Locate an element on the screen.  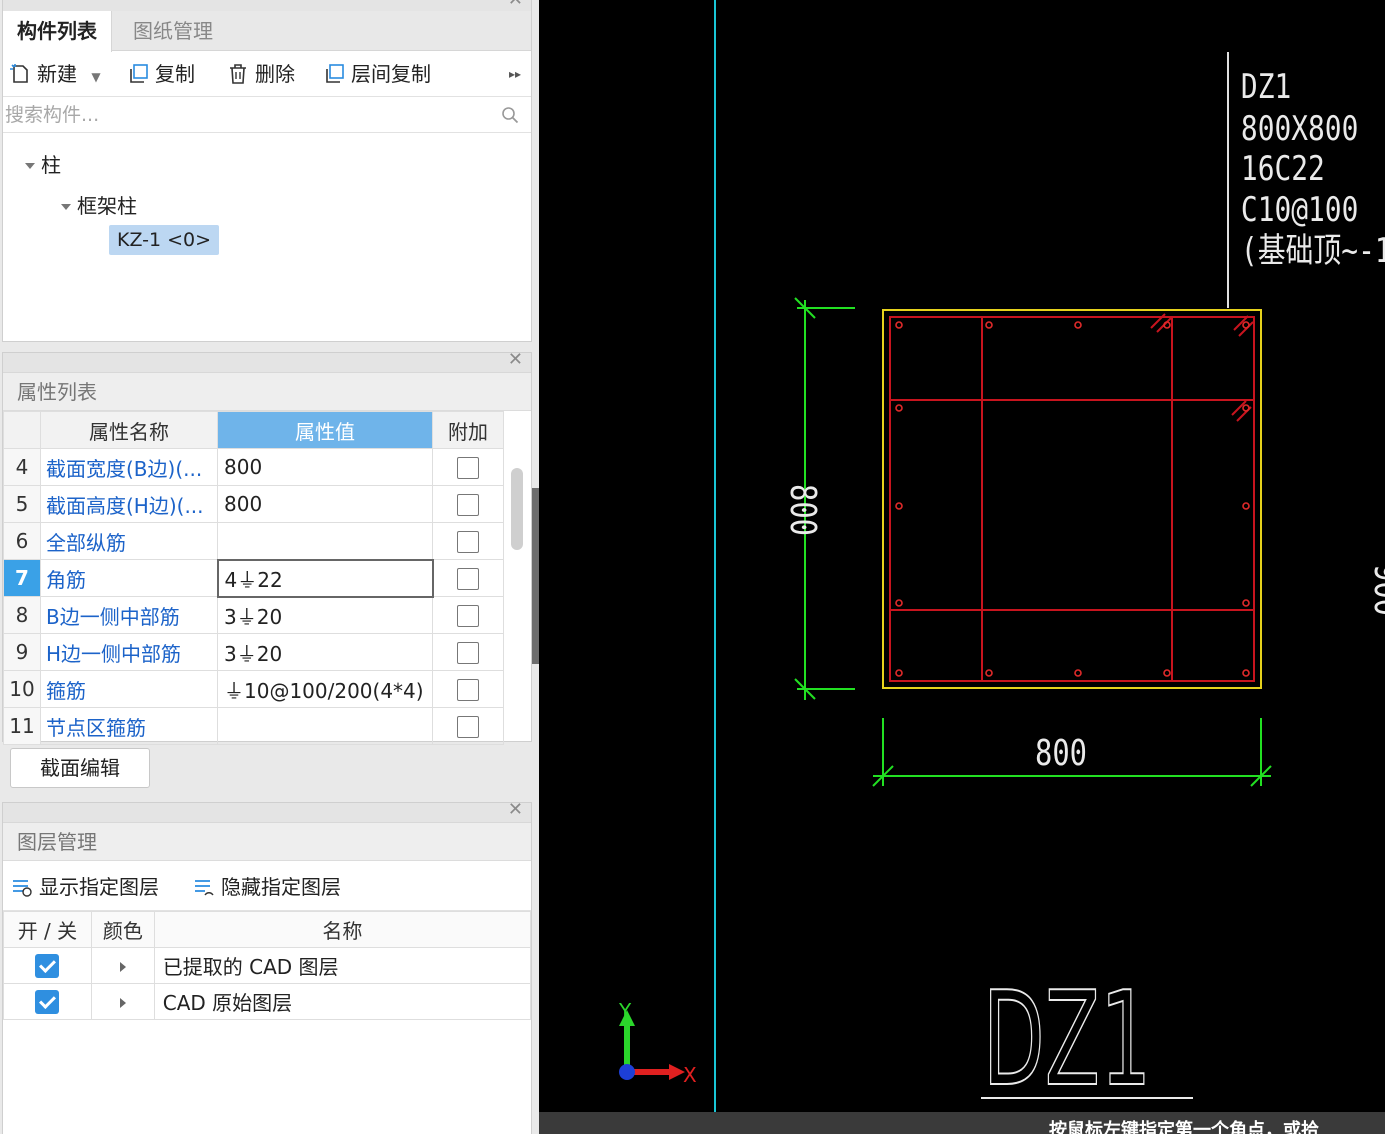
header-toggle: 开 / 关 is located at coordinates (47, 929).